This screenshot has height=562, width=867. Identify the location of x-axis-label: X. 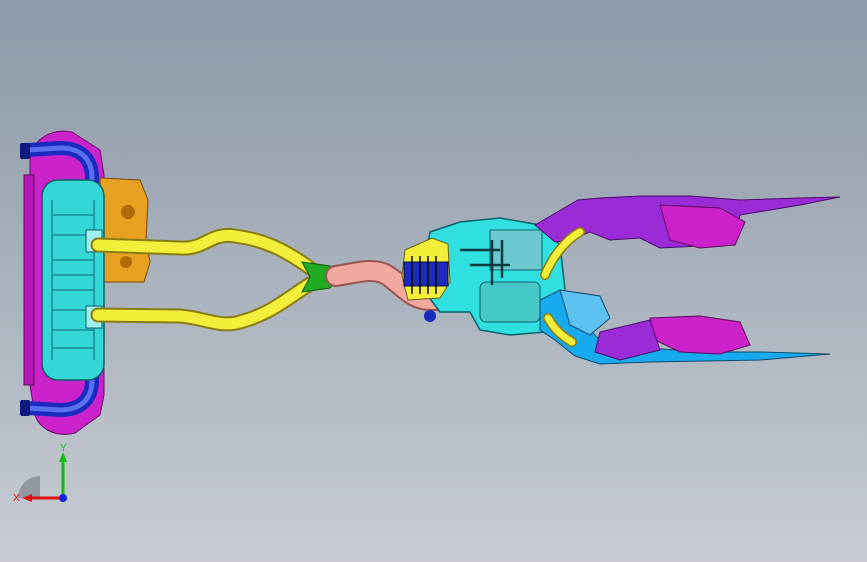
(16, 498).